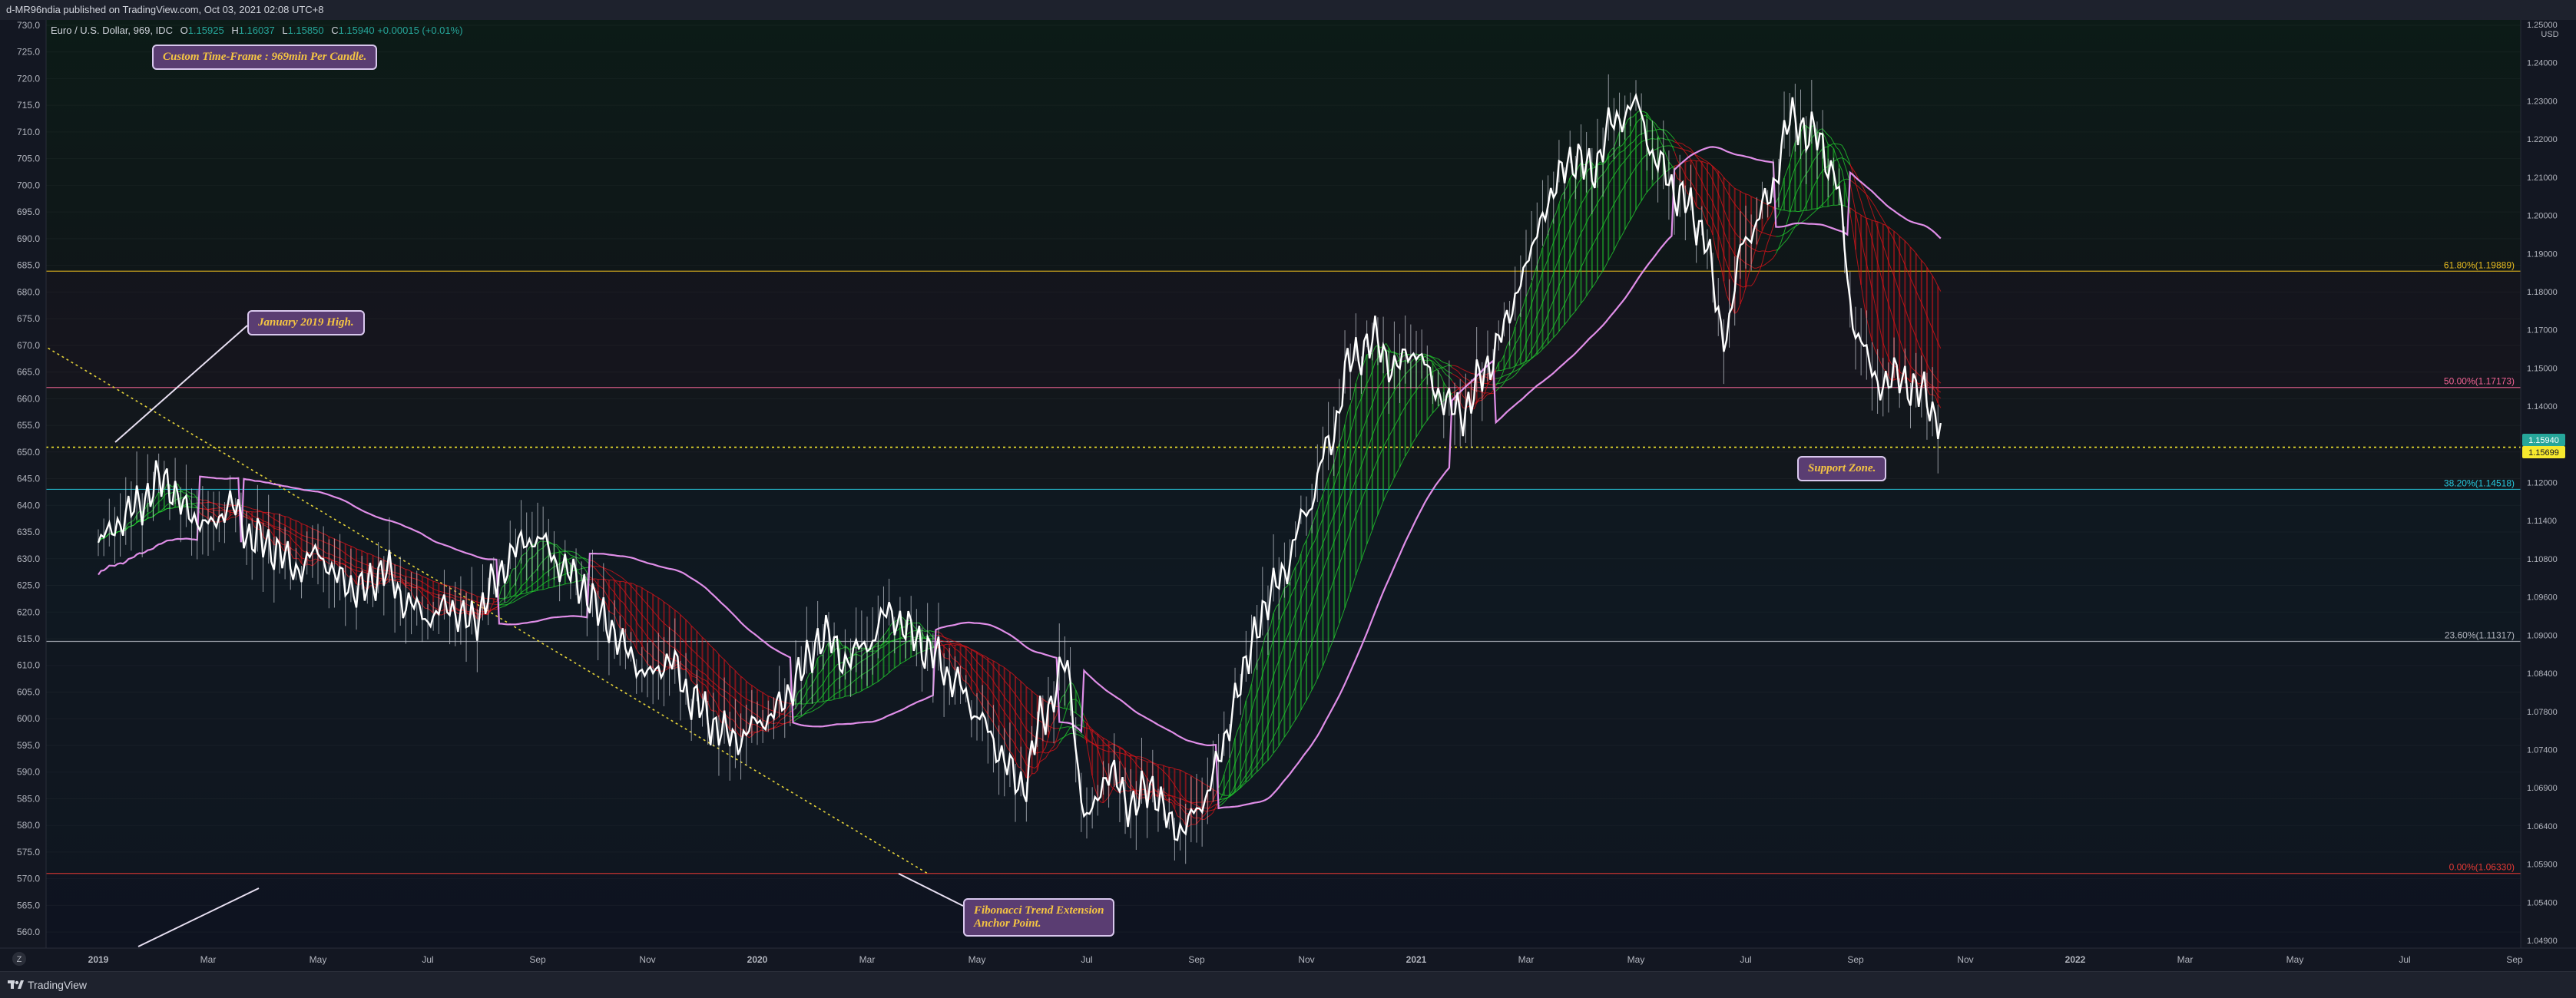  I want to click on left-tick-label: 650.0, so click(28, 452).